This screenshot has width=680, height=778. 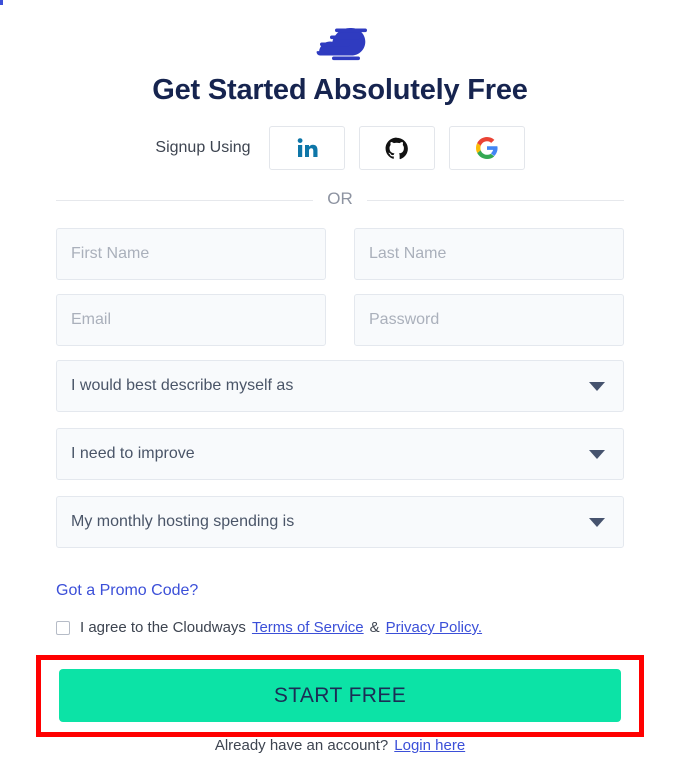 What do you see at coordinates (133, 453) in the screenshot?
I see `need-to-improve-value: I need to improve` at bounding box center [133, 453].